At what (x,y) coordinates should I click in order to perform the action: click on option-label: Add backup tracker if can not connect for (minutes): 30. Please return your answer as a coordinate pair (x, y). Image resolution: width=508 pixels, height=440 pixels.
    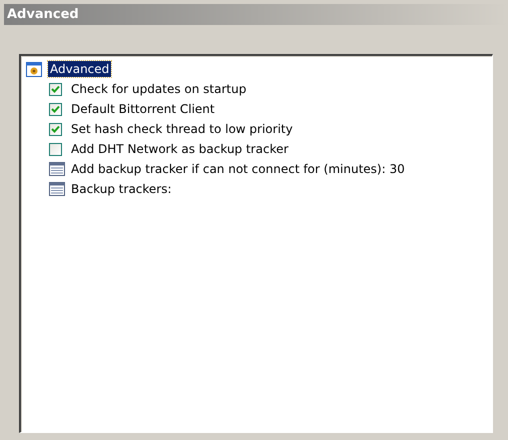
    Looking at the image, I should click on (238, 169).